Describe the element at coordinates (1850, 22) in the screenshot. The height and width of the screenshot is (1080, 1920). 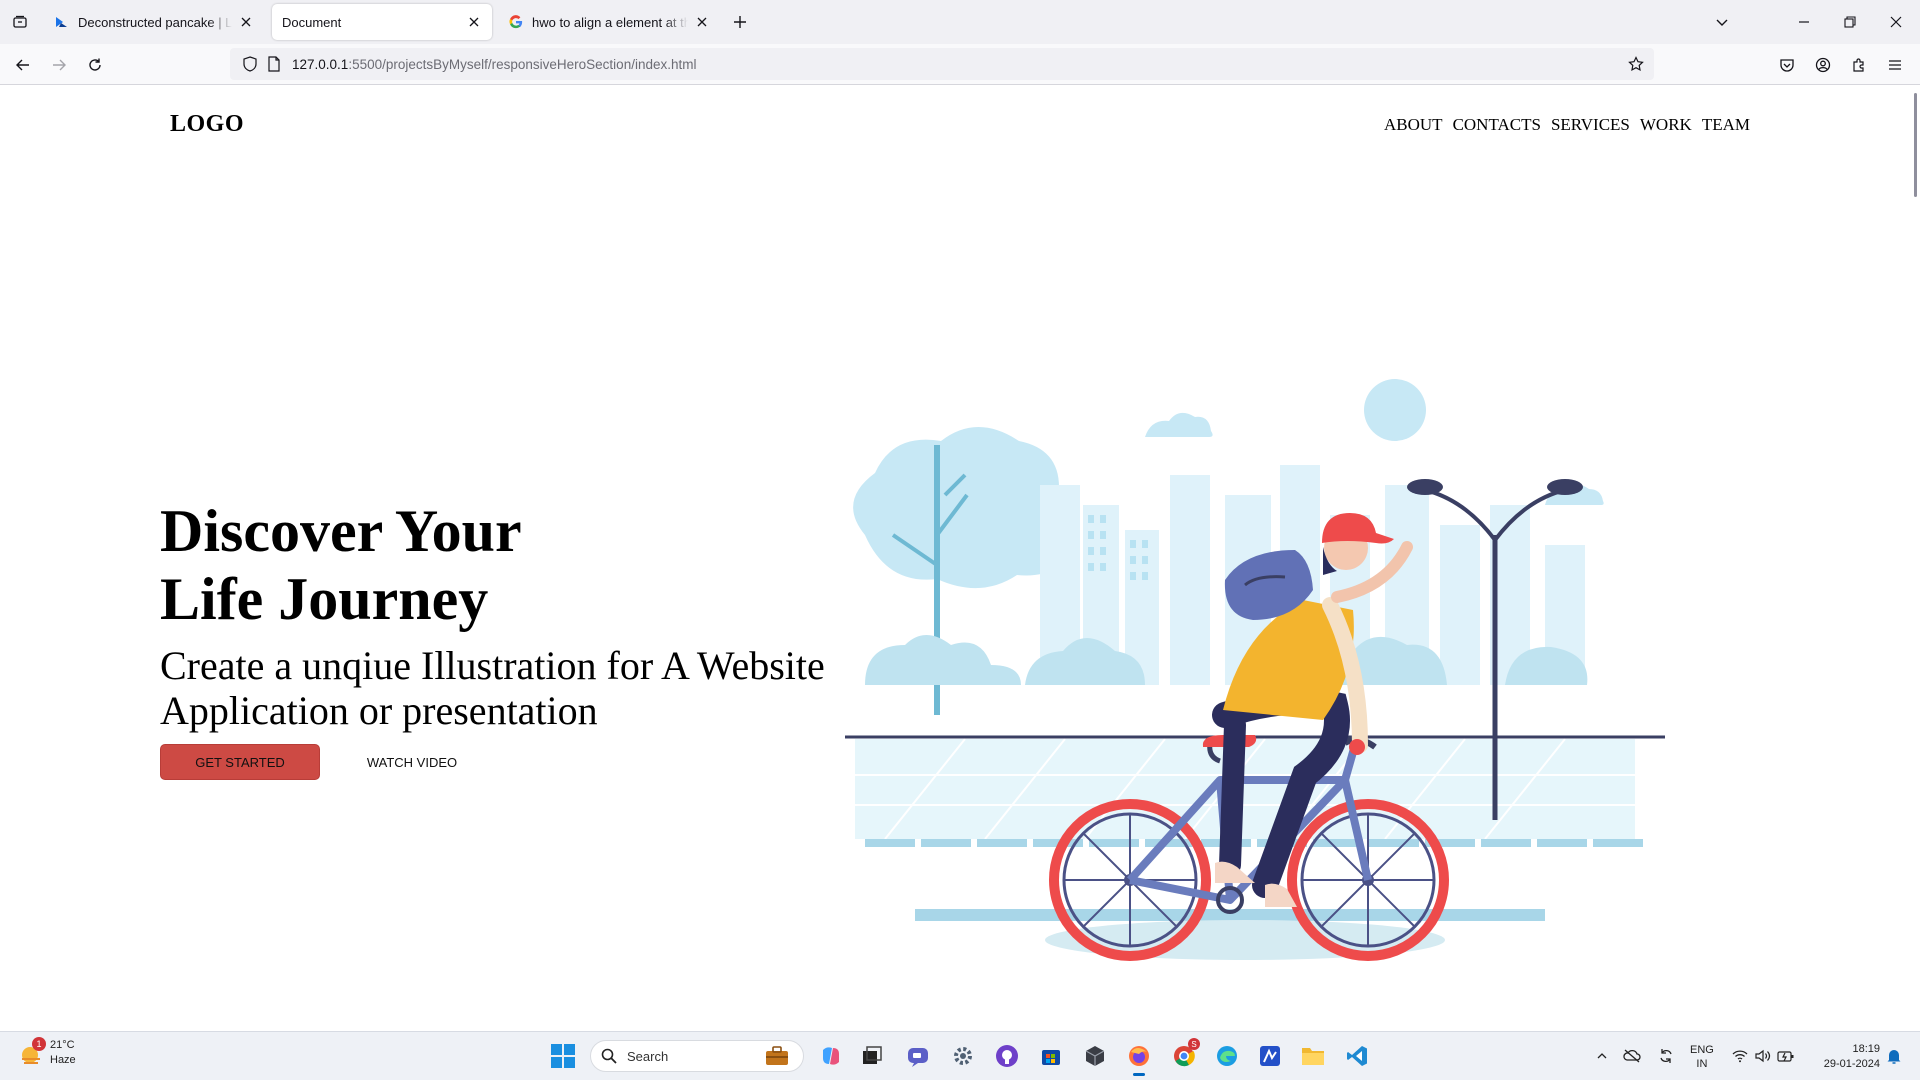
I see `restore-icon` at that location.